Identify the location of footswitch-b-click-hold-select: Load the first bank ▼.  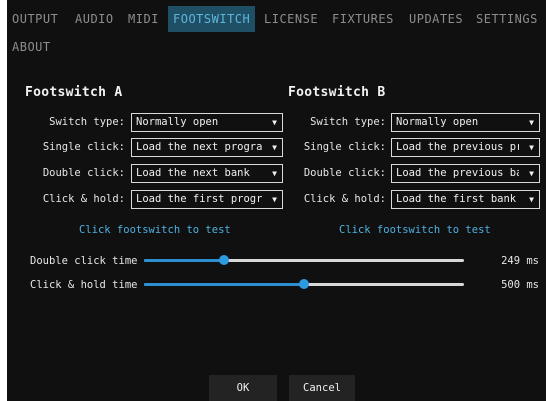
(465, 199).